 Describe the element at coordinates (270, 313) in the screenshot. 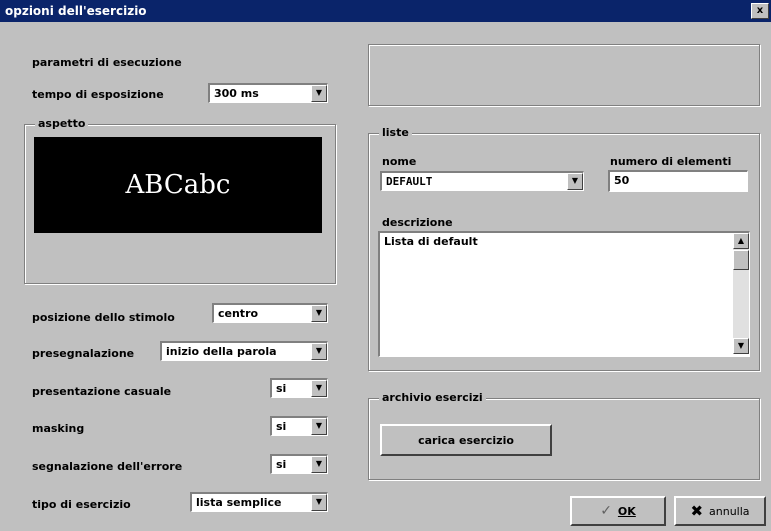

I see `position-select: centro ▼` at that location.